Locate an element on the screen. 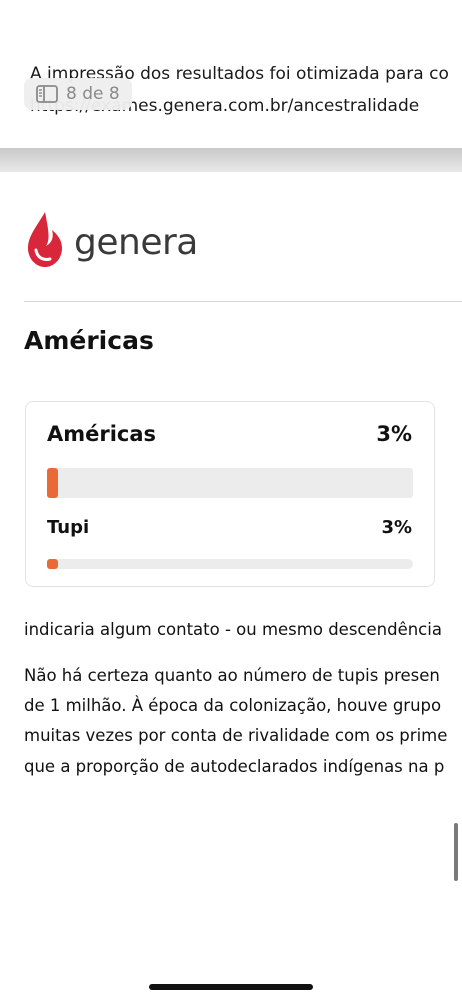 The image size is (462, 1000). scrollbar-thumb is located at coordinates (456, 852).